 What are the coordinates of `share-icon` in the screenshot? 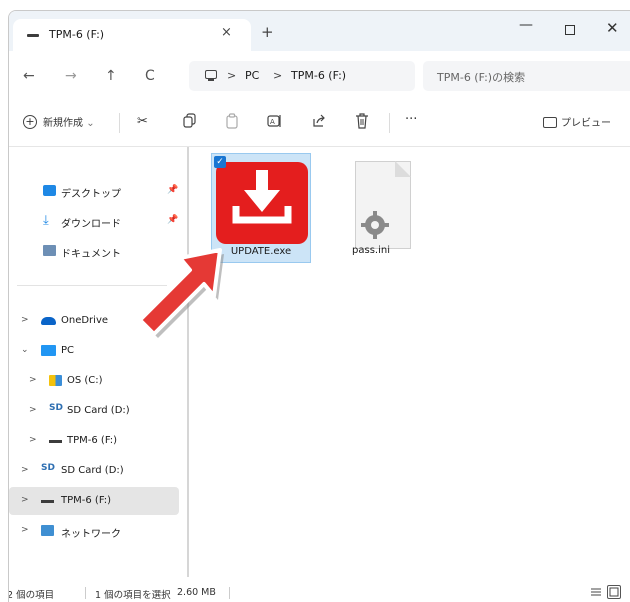 It's located at (319, 123).